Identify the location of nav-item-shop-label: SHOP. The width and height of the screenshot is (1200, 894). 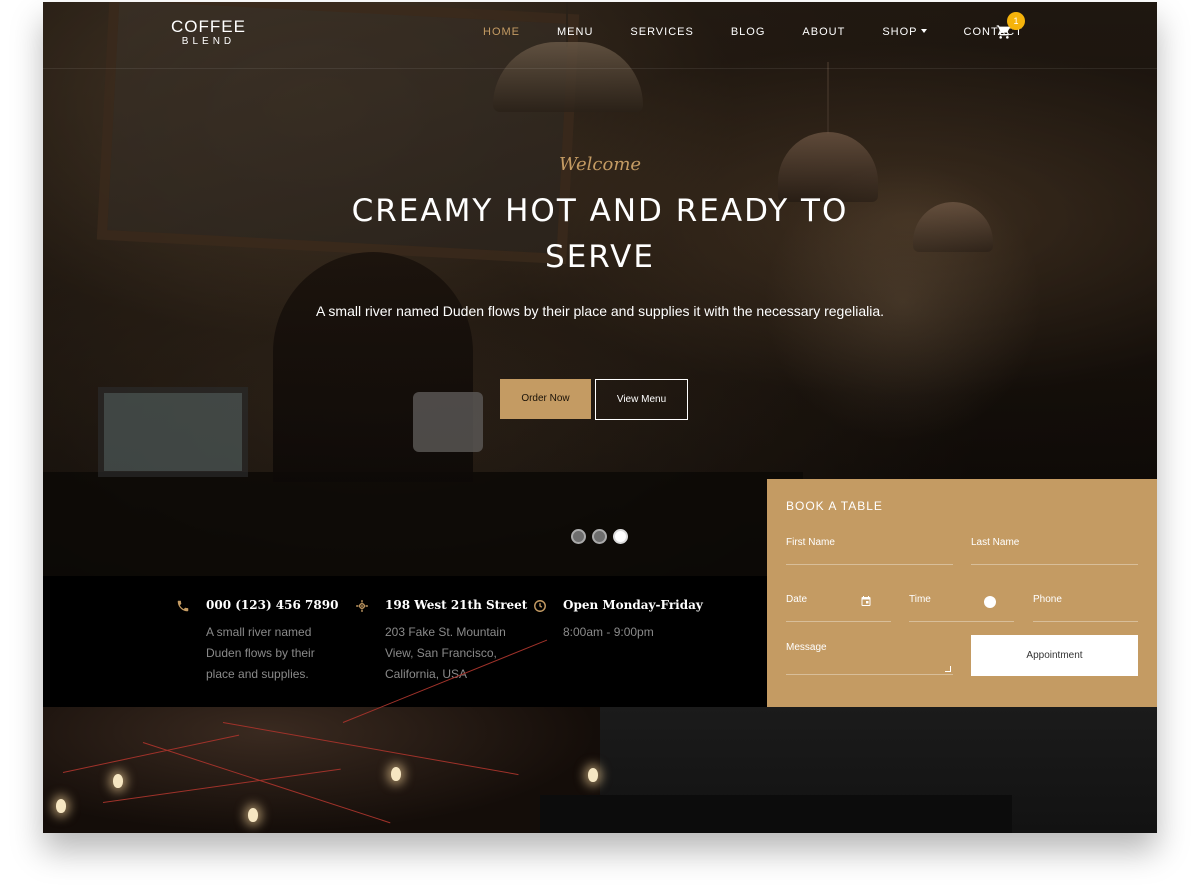
(900, 32).